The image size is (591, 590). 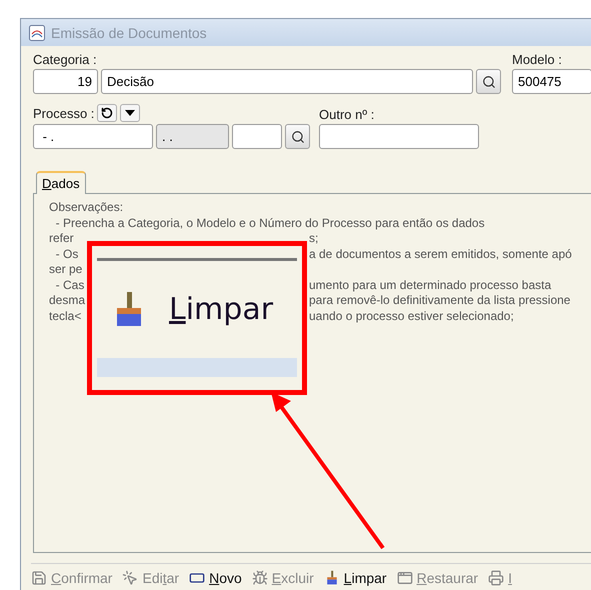 I want to click on observation-text: s;, so click(x=313, y=238).